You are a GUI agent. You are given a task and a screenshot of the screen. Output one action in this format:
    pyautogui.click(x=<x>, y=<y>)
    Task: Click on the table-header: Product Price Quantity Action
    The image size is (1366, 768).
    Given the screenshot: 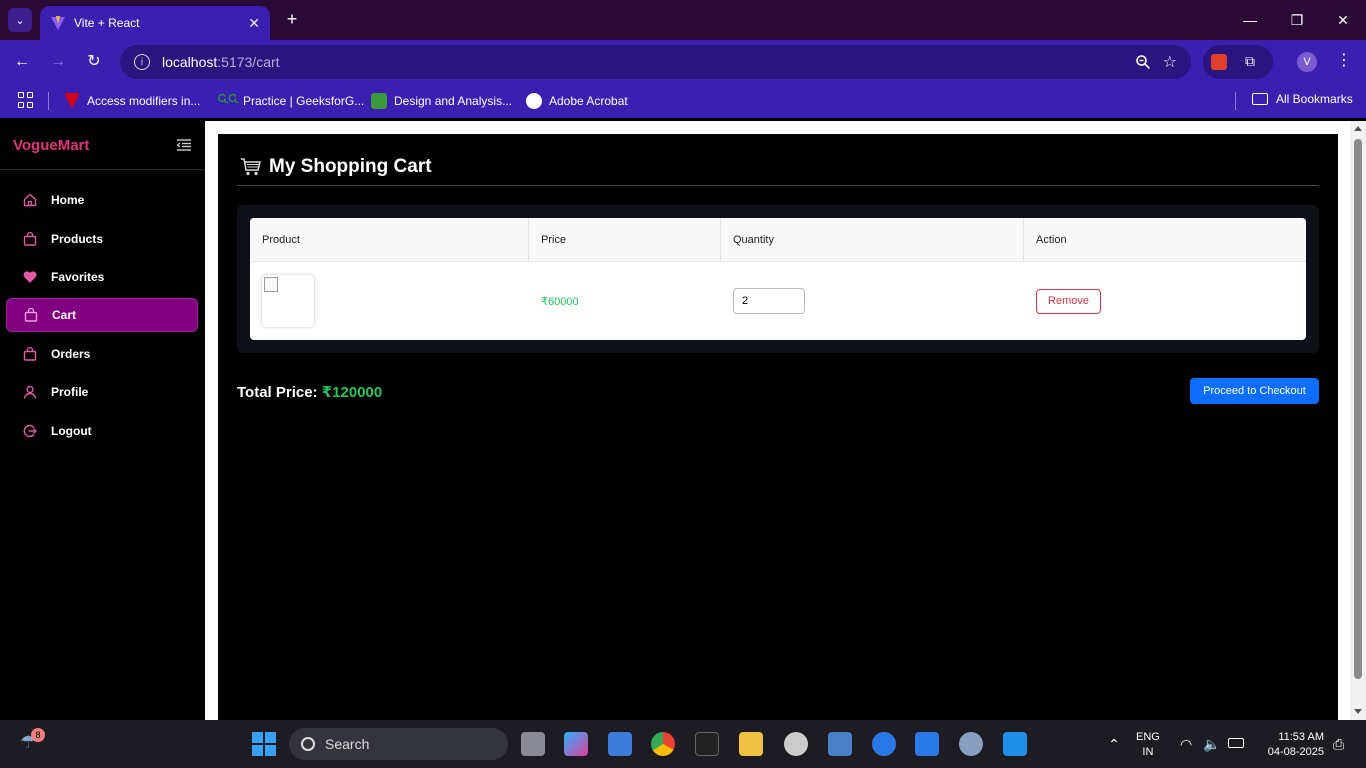 What is the action you would take?
    pyautogui.click(x=778, y=240)
    